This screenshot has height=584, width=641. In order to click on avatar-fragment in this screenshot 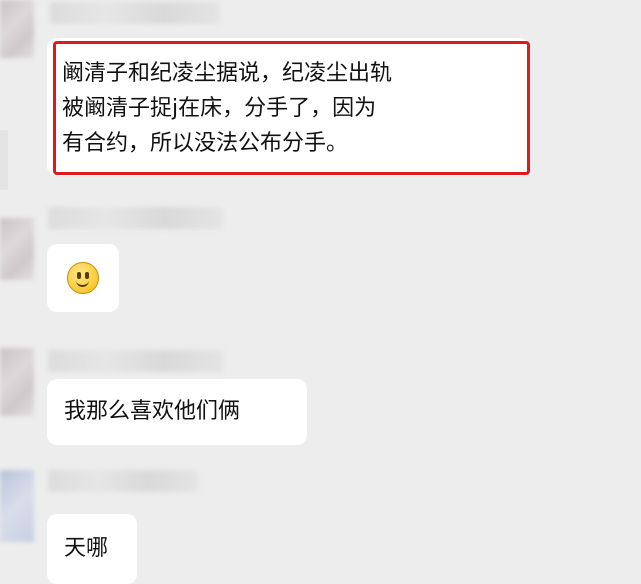, I will do `click(4, 160)`.